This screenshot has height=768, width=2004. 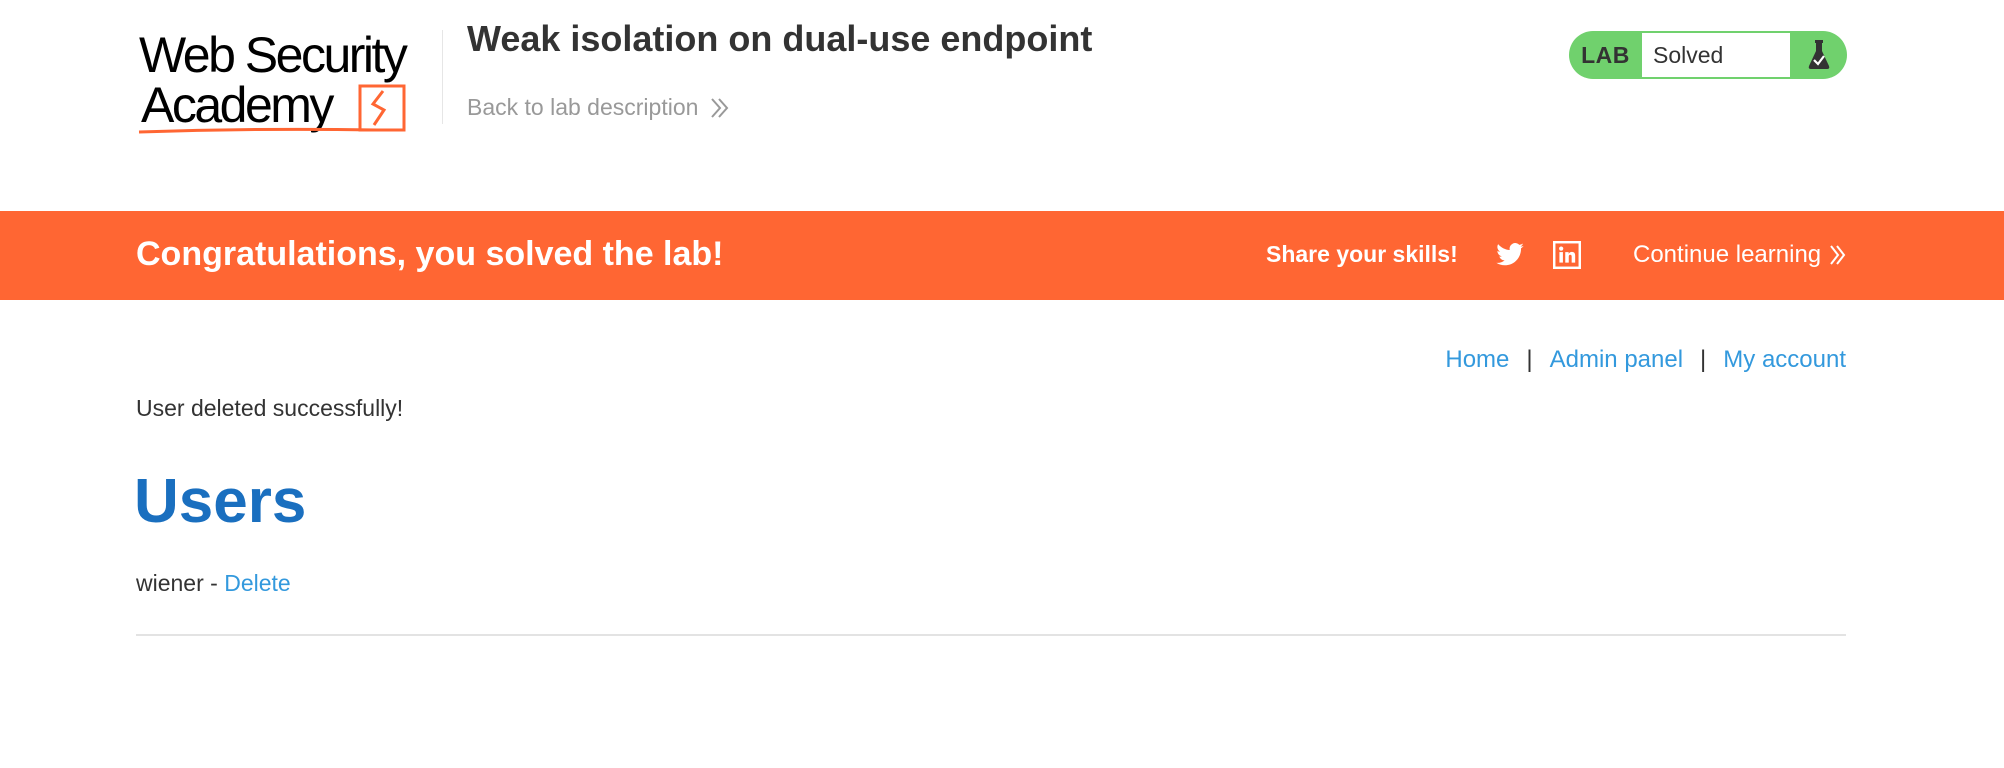 What do you see at coordinates (780, 38) in the screenshot?
I see `lab-title: Weak isolation on dual-use endpoint` at bounding box center [780, 38].